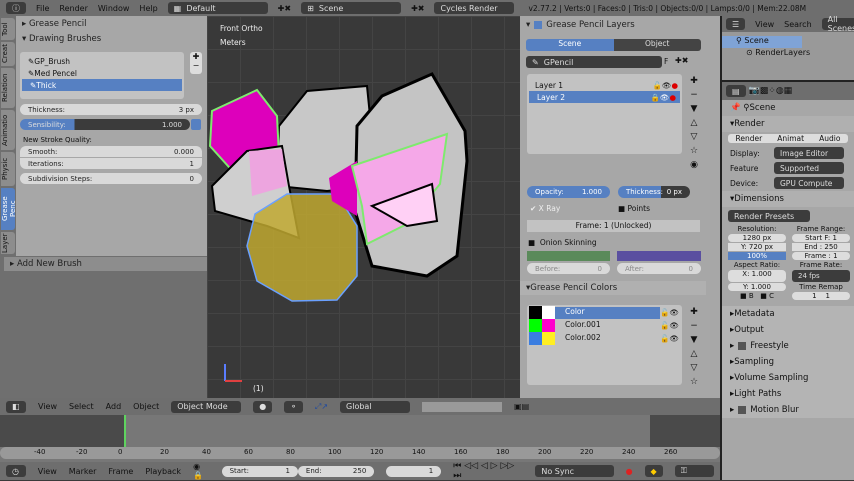 This screenshot has width=854, height=481. Describe the element at coordinates (148, 8) in the screenshot. I see `menu-help: Help` at that location.